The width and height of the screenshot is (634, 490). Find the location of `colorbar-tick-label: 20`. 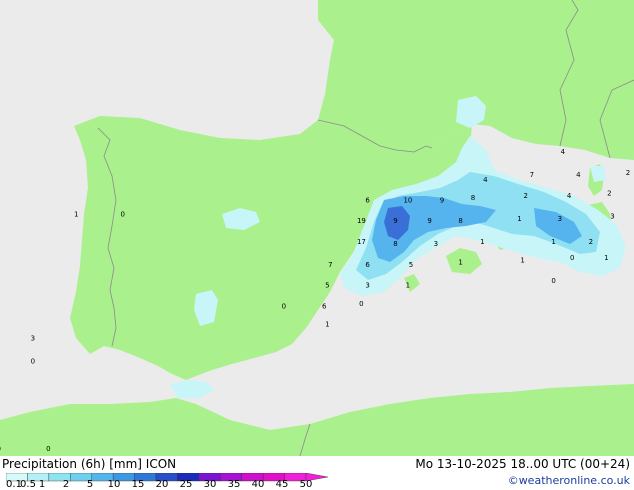

colorbar-tick-label: 20 is located at coordinates (162, 484).